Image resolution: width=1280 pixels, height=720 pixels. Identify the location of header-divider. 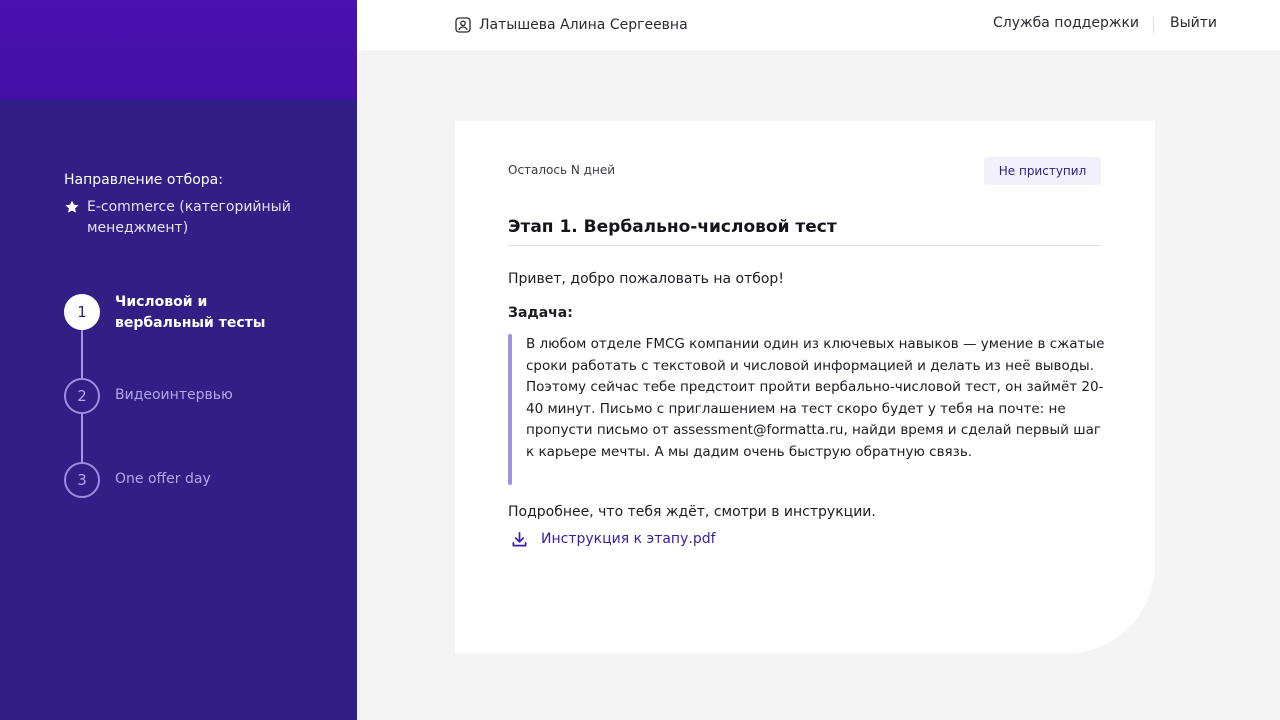
(1153, 25).